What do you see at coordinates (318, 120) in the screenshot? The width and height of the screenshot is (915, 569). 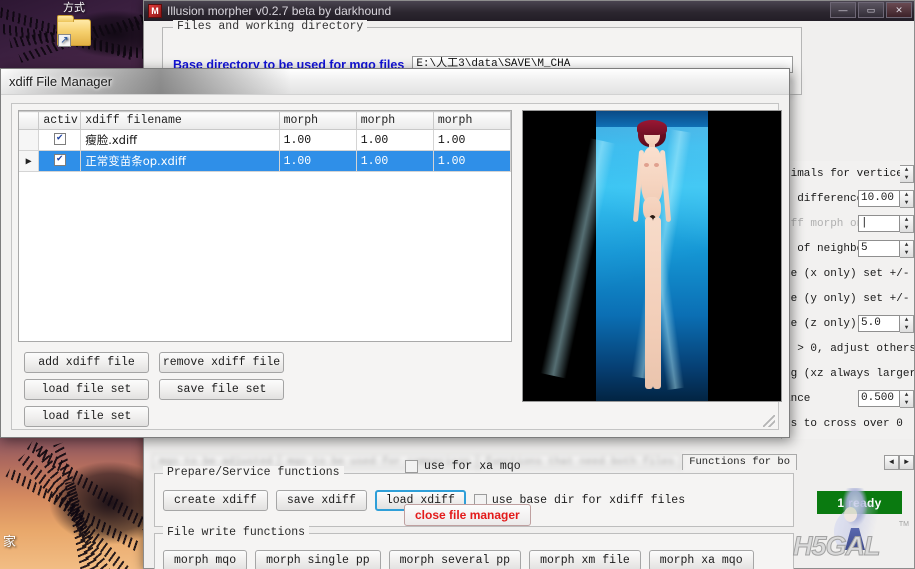 I see `column-header-3: morph` at bounding box center [318, 120].